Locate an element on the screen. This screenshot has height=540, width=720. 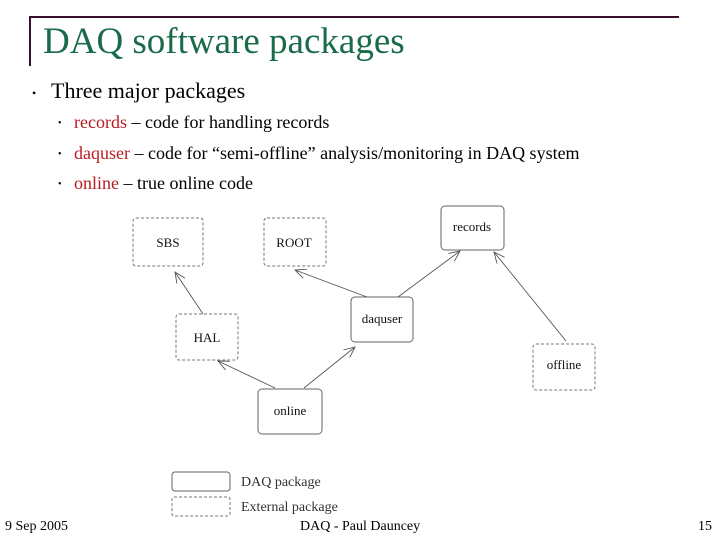
node-records: records is located at coordinates (472, 228).